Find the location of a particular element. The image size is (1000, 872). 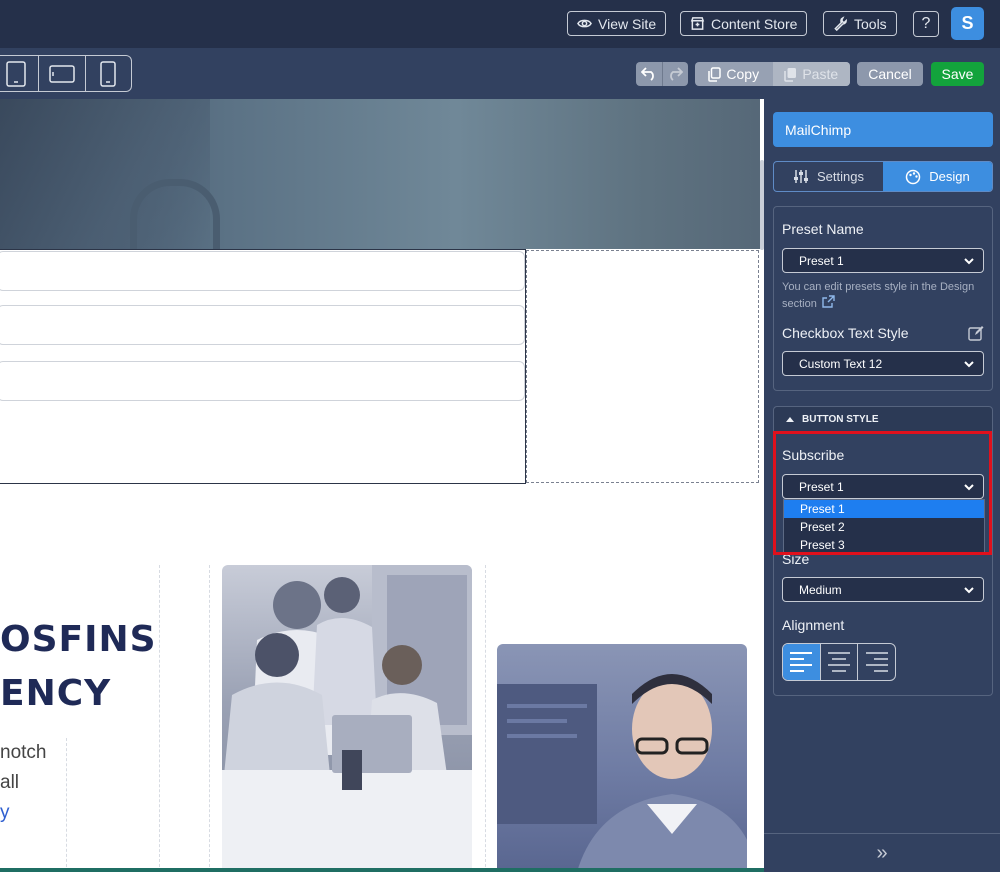

preset-name-value: Preset 1 is located at coordinates (821, 260).